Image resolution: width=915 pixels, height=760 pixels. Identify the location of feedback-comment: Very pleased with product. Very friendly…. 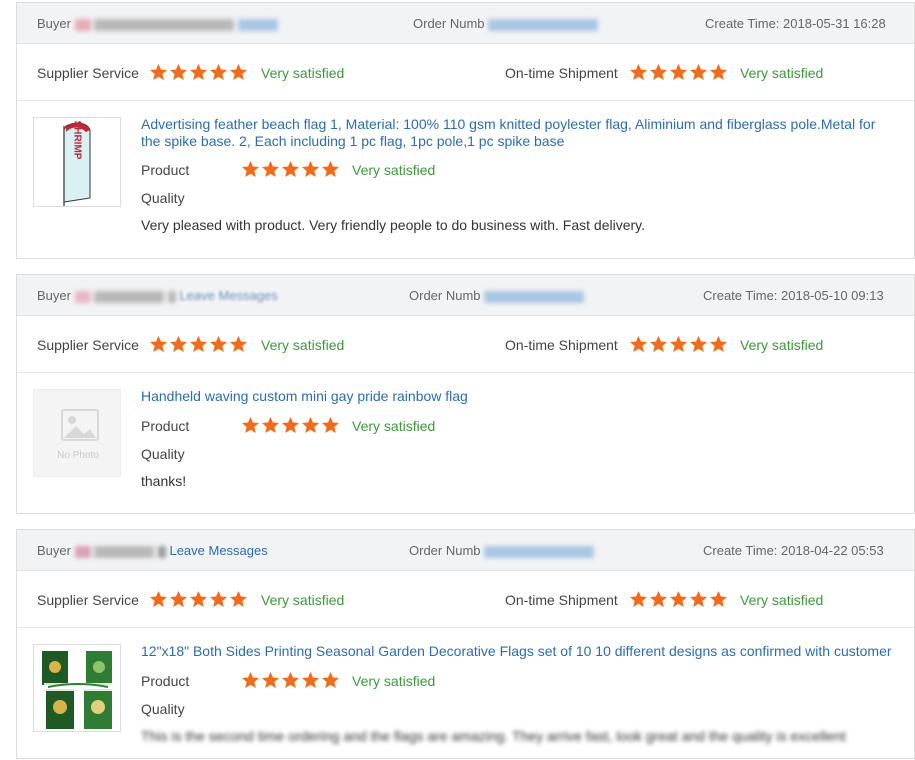
(393, 225).